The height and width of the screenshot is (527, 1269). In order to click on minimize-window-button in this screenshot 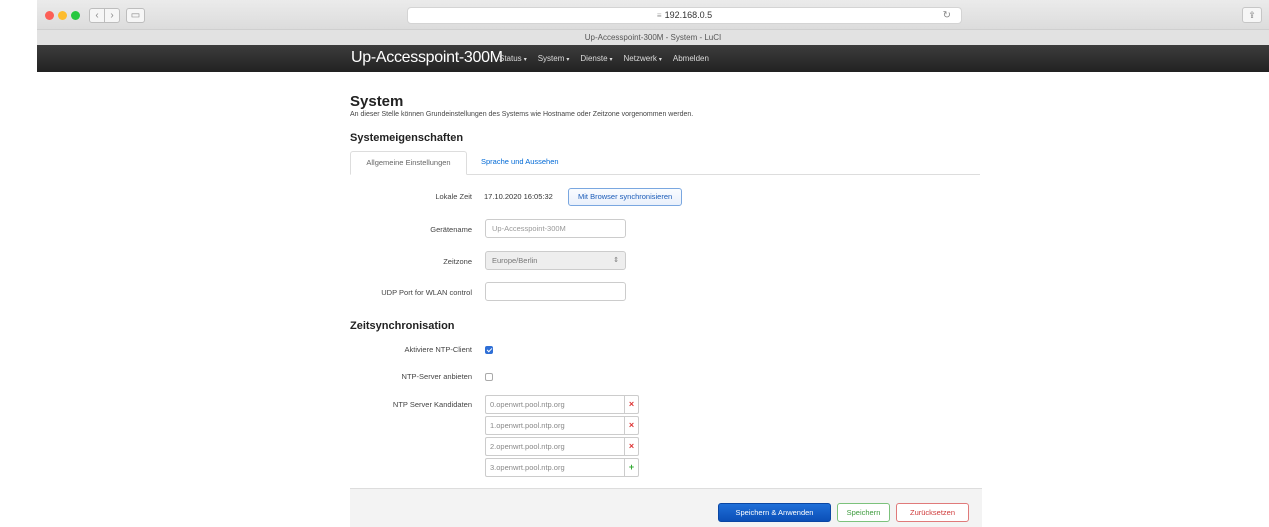, I will do `click(62, 15)`.